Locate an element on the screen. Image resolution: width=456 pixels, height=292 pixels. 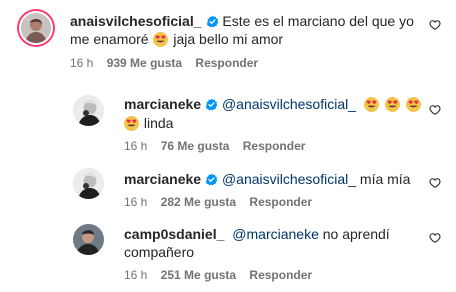
comment-text: compañero is located at coordinates (159, 252).